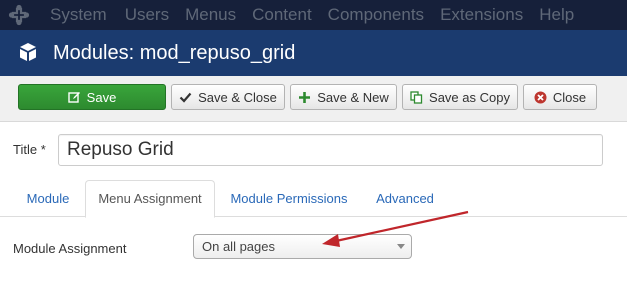 This screenshot has width=627, height=290. What do you see at coordinates (70, 248) in the screenshot?
I see `module-assignment-label: Module Assignment` at bounding box center [70, 248].